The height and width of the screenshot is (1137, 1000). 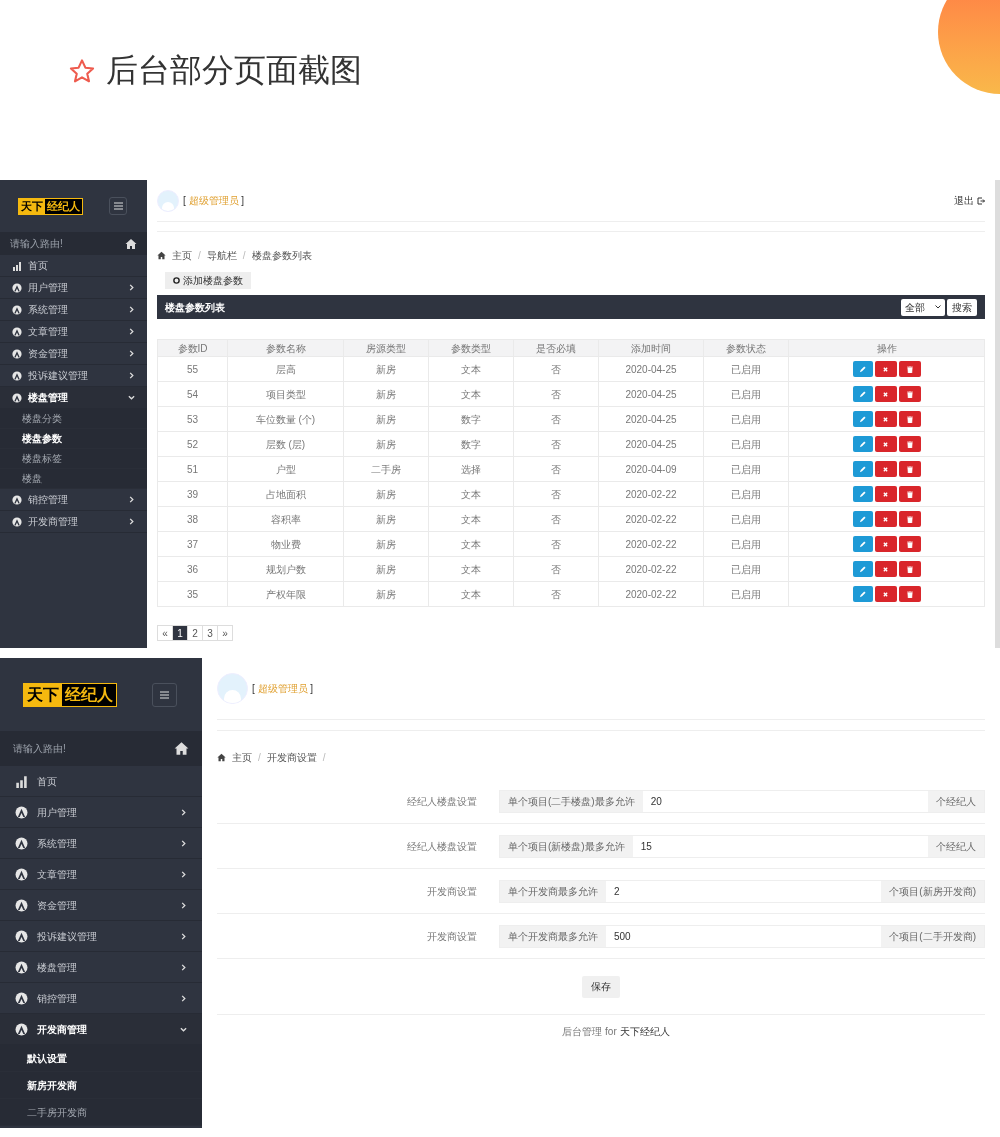 I want to click on search-button: 搜索, so click(x=962, y=307).